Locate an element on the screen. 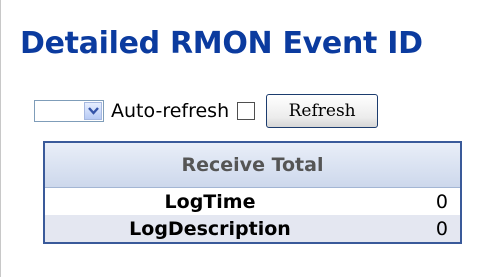 The image size is (485, 277). table-row: LogDescription 0 is located at coordinates (252, 229).